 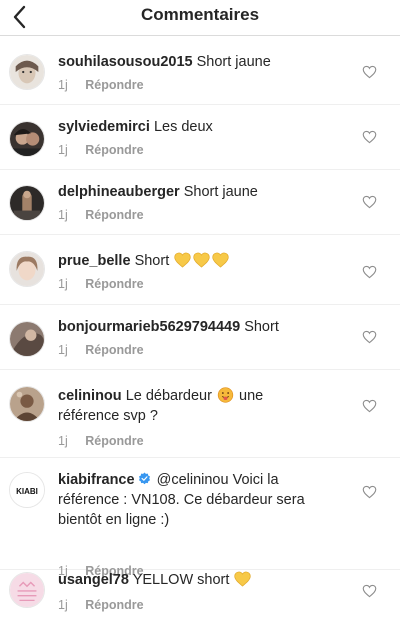 What do you see at coordinates (183, 127) in the screenshot?
I see `comment-text: Les deux` at bounding box center [183, 127].